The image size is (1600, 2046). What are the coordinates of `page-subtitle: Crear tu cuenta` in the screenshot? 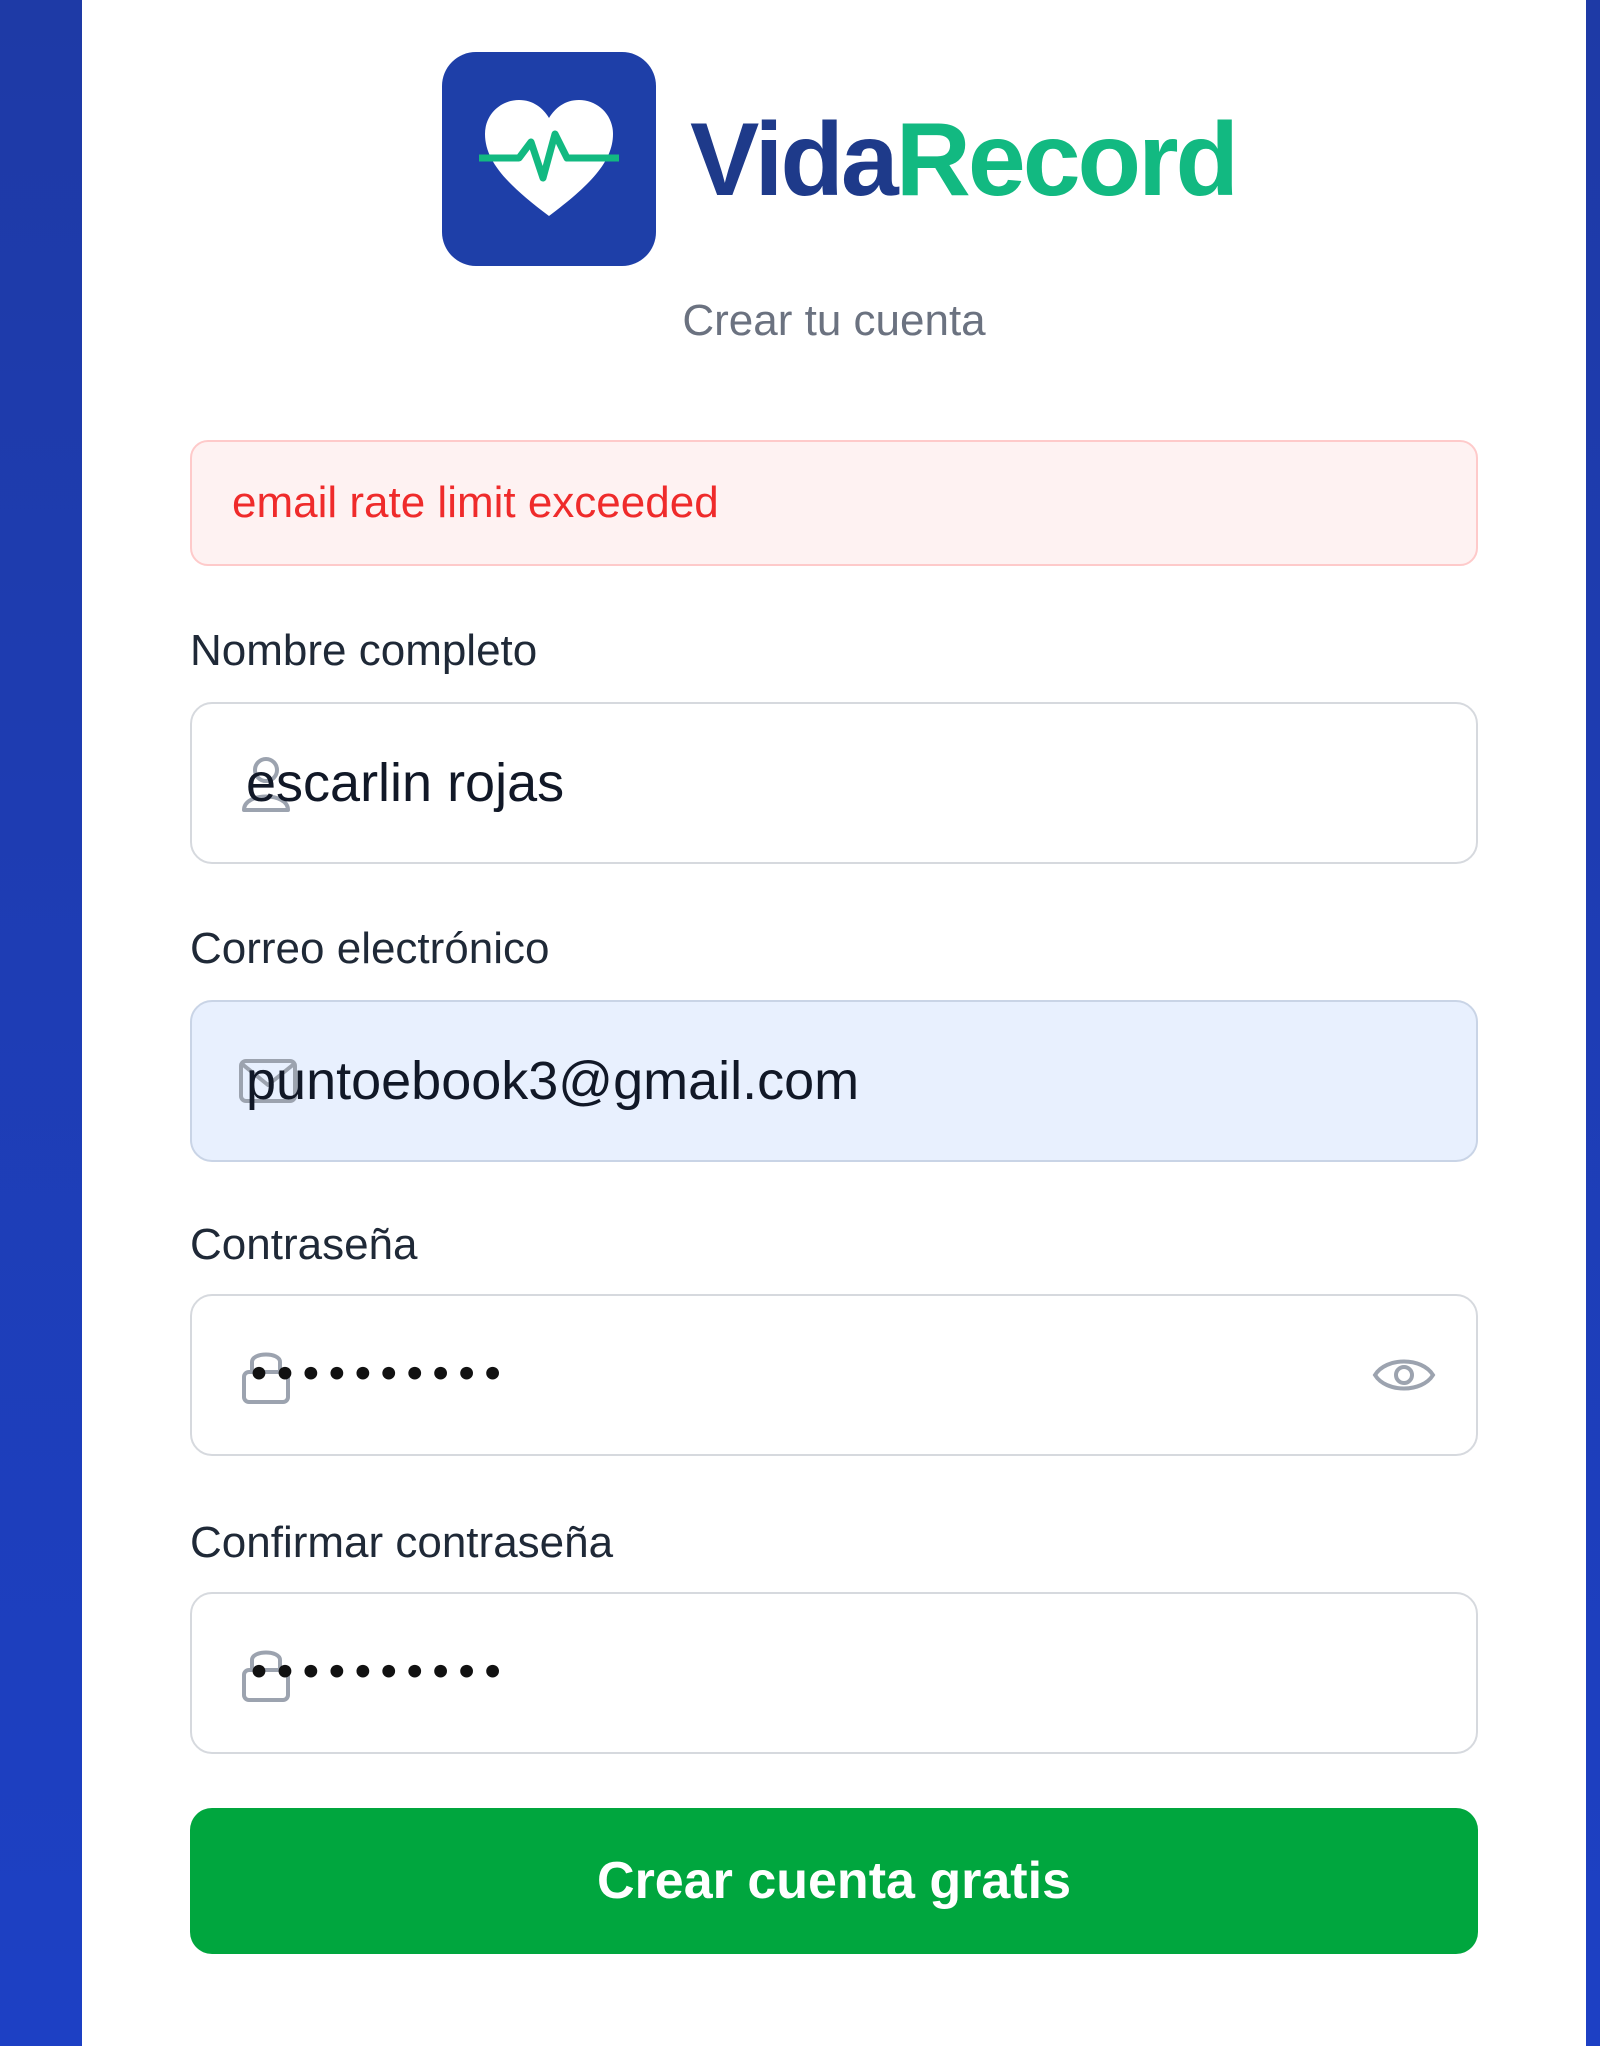 It's located at (834, 320).